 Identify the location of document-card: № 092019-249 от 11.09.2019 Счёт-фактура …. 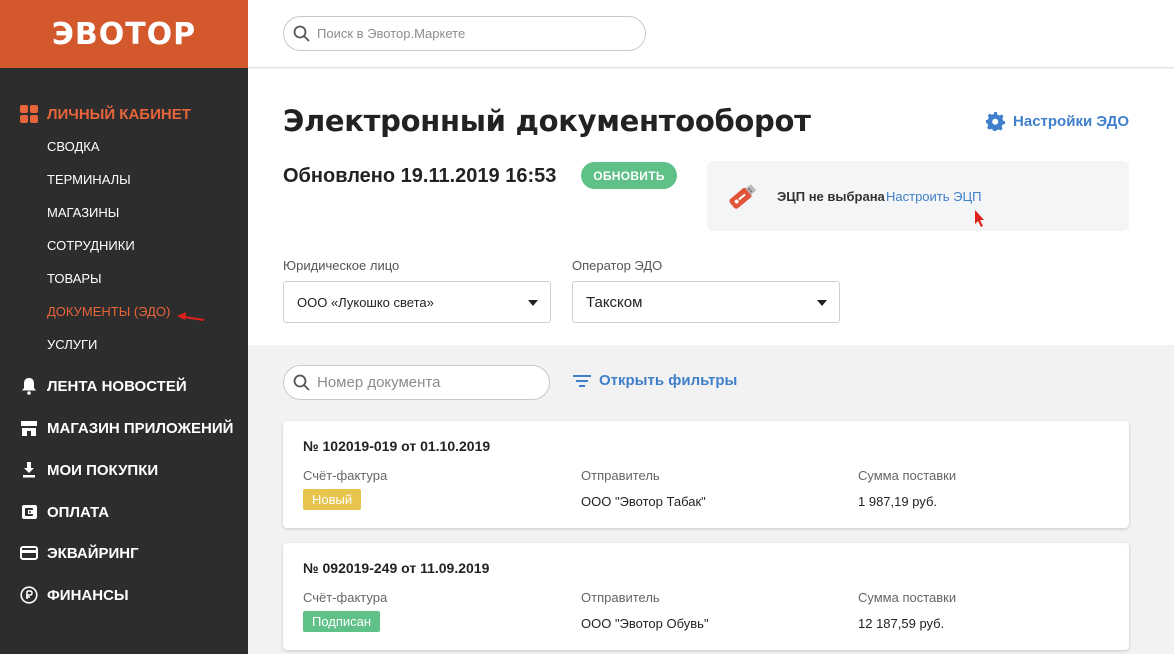
(706, 596).